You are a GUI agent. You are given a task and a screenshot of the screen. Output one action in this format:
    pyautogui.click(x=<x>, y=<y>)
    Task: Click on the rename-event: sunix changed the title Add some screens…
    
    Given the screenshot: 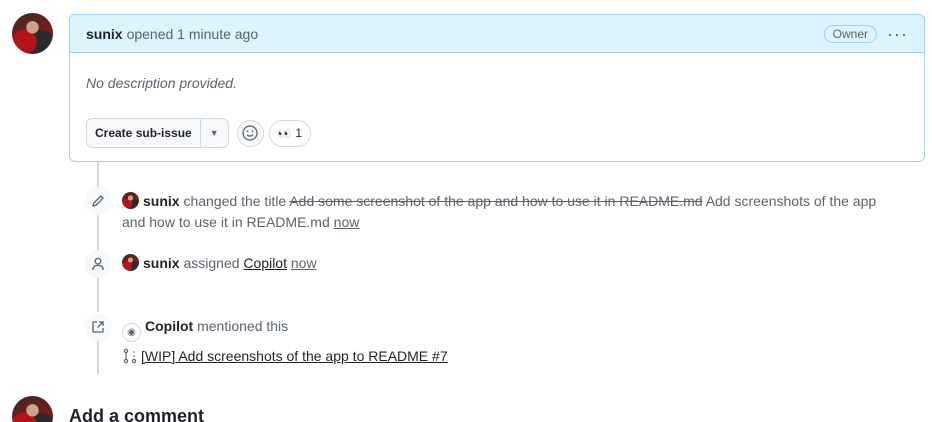 What is the action you would take?
    pyautogui.click(x=512, y=212)
    